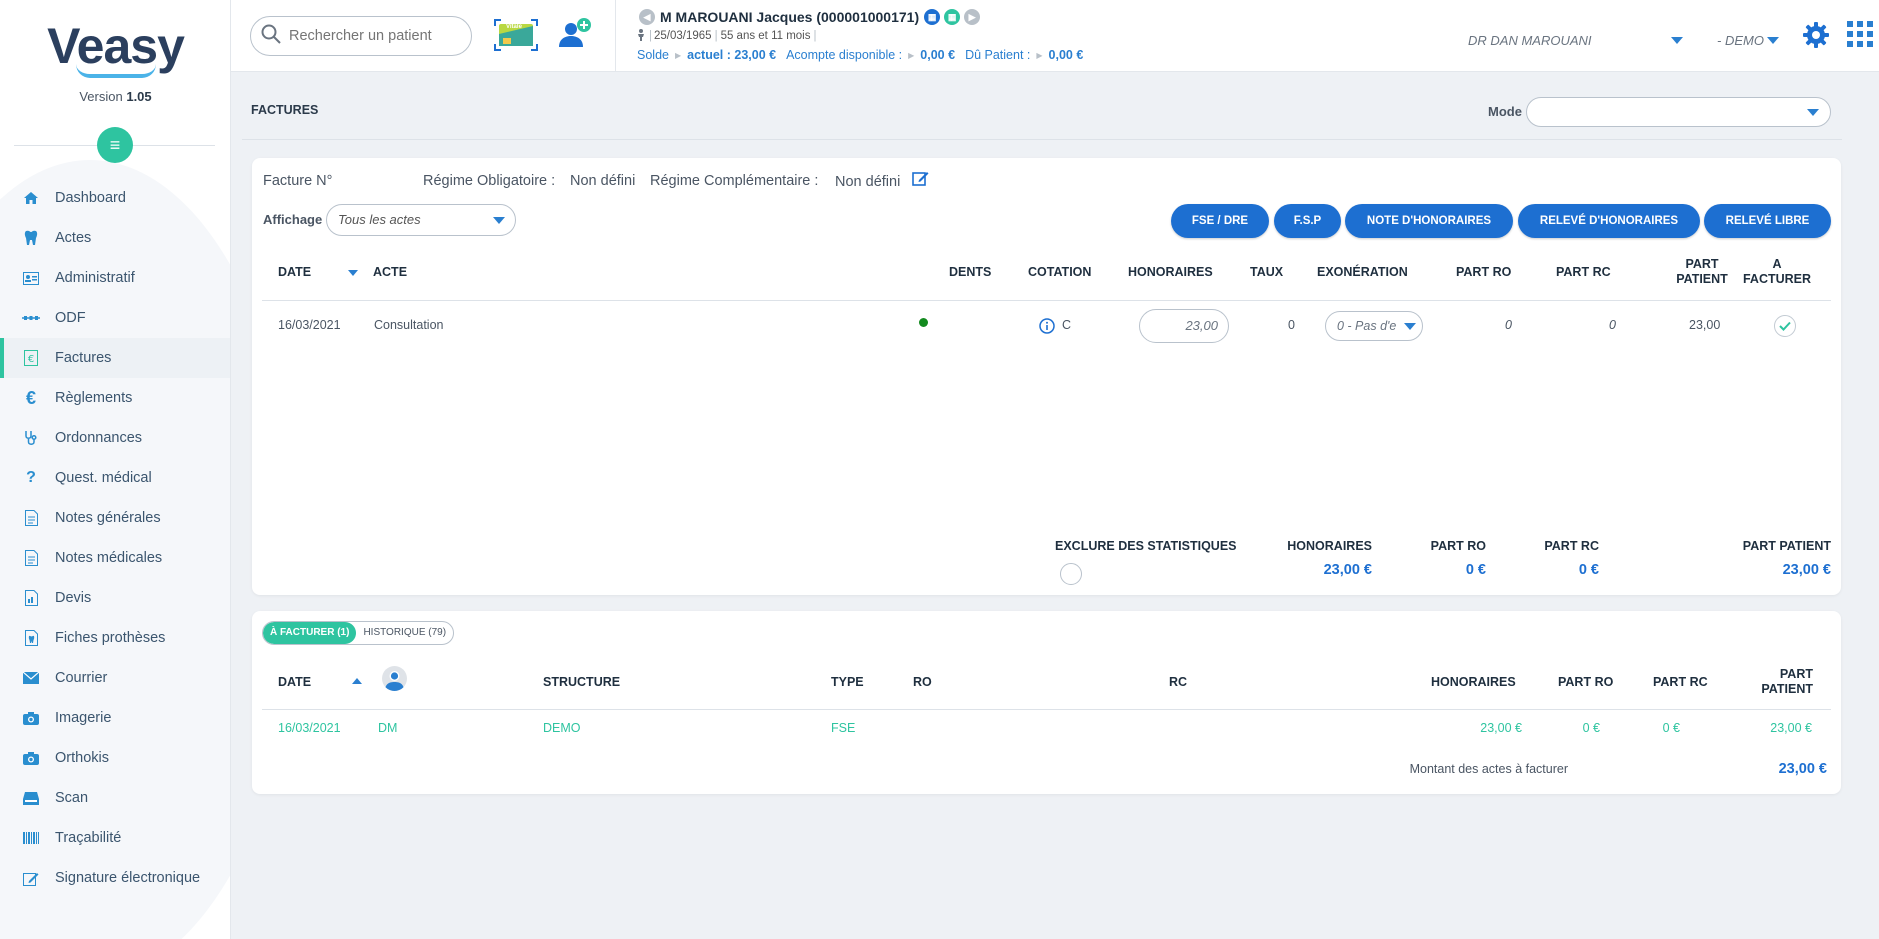  What do you see at coordinates (109, 558) in the screenshot?
I see `sidebar-item-label: Notes médicales` at bounding box center [109, 558].